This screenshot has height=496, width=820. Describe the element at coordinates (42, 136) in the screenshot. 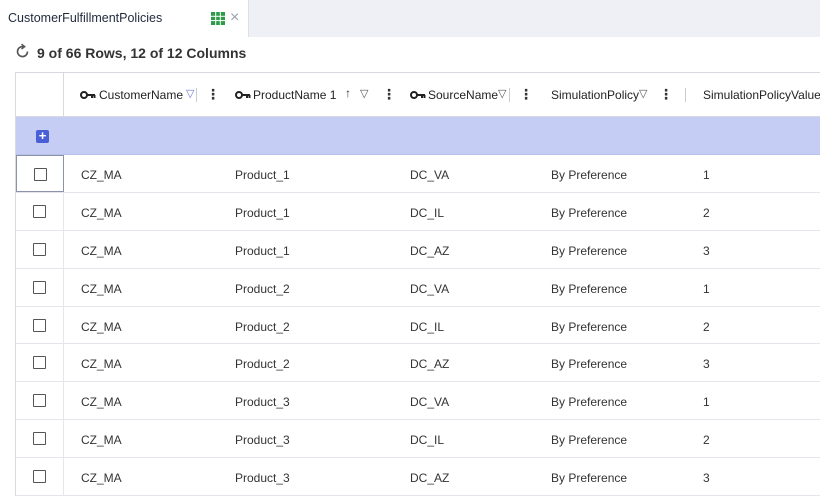

I see `add-row-button: +` at that location.